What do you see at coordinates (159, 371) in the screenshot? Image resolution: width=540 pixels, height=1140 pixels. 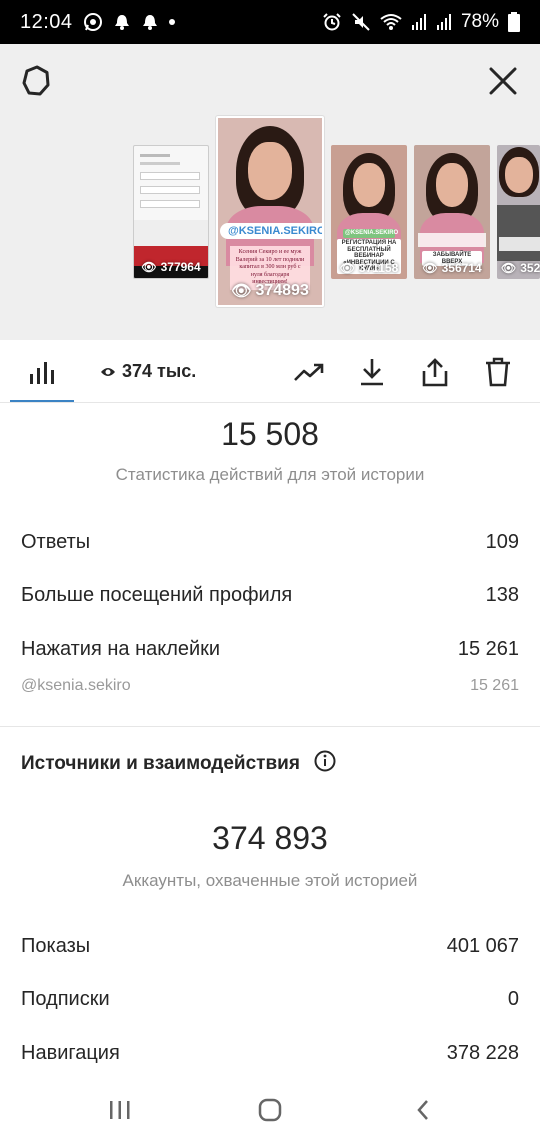 I see `views-count: 374 тыс.` at bounding box center [159, 371].